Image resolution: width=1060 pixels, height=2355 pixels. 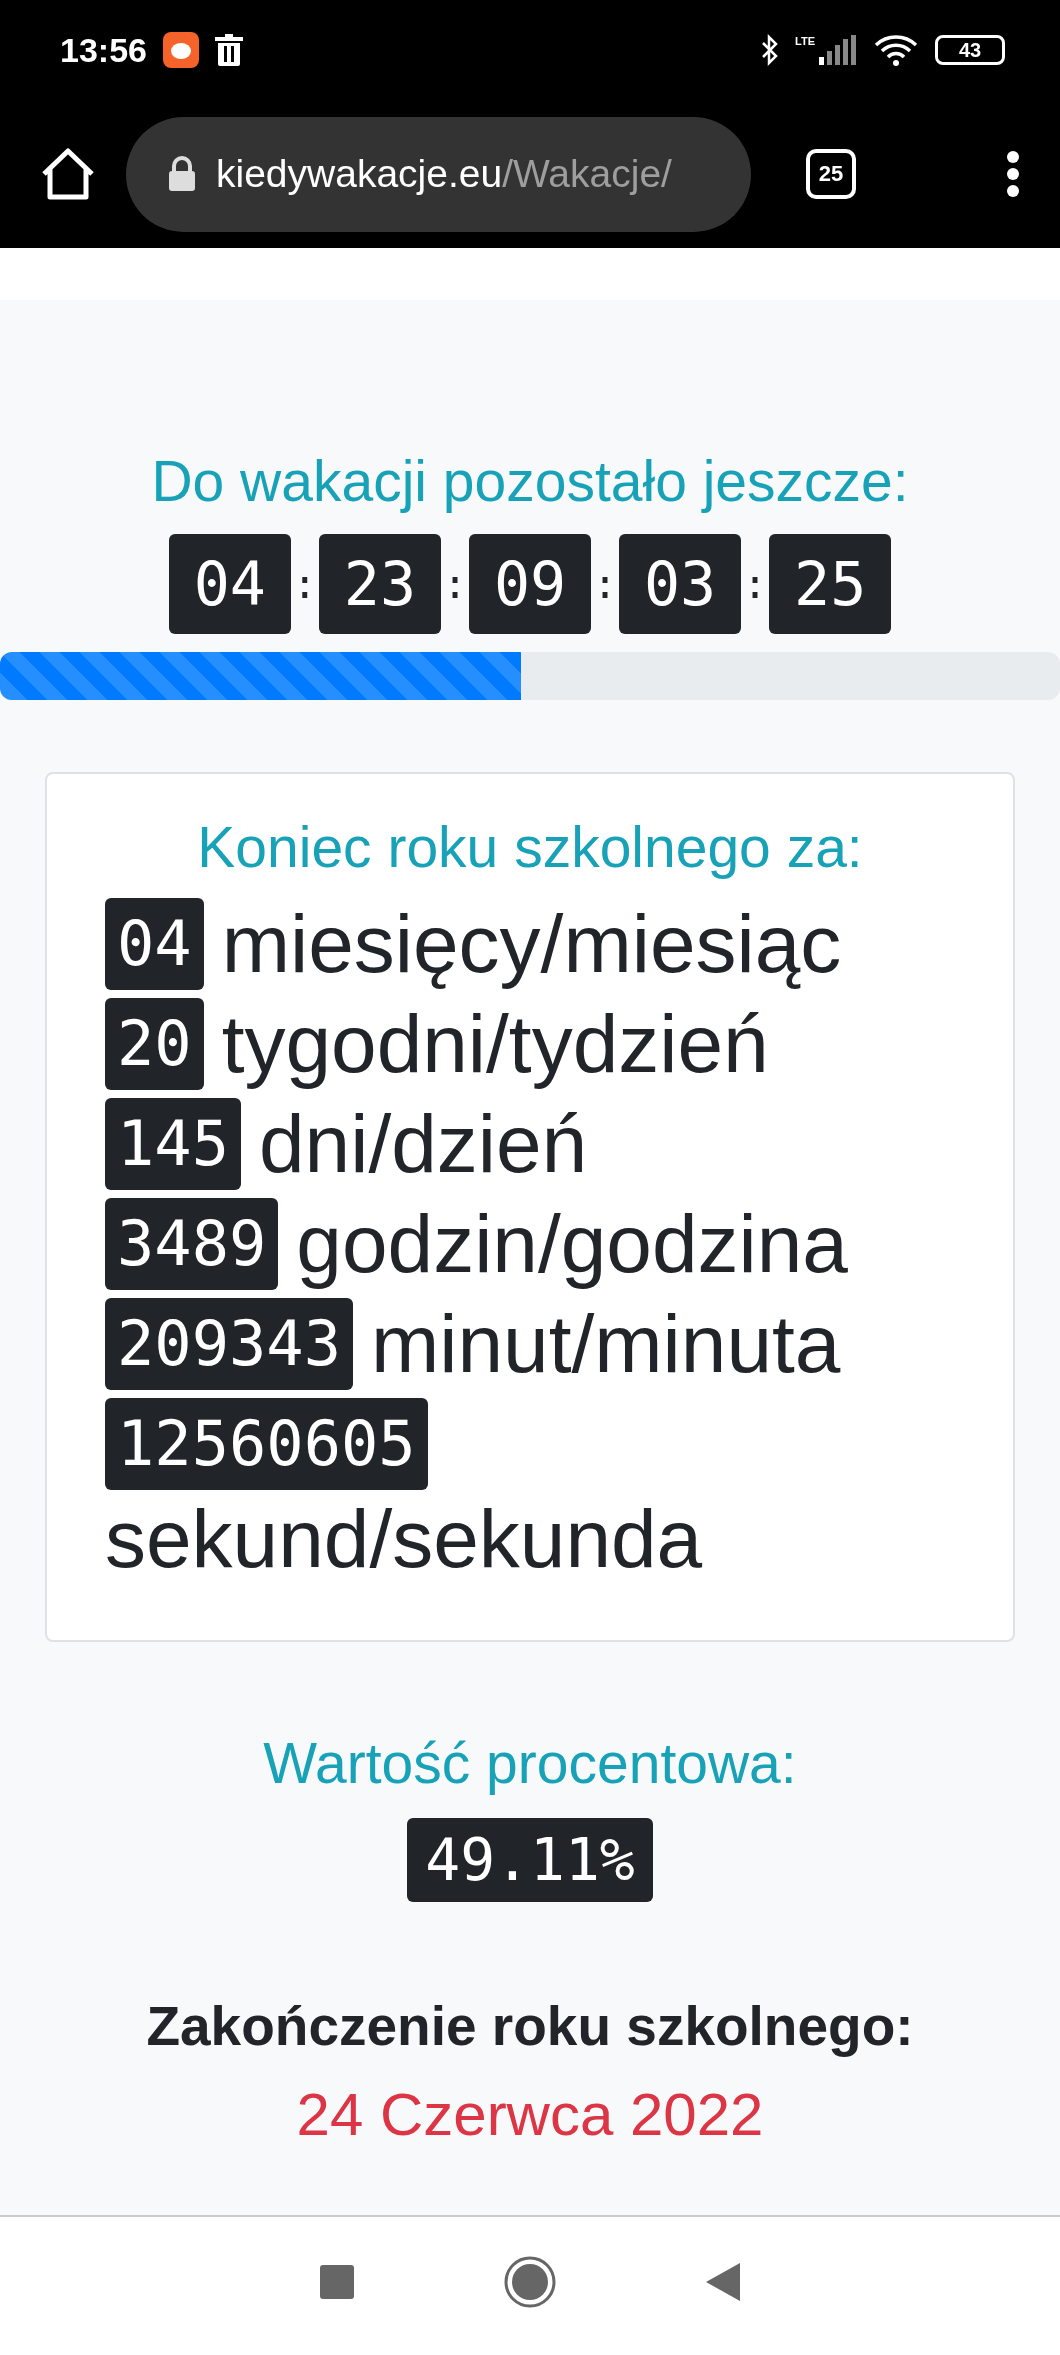 I want to click on count-value: 20, so click(x=154, y=1044).